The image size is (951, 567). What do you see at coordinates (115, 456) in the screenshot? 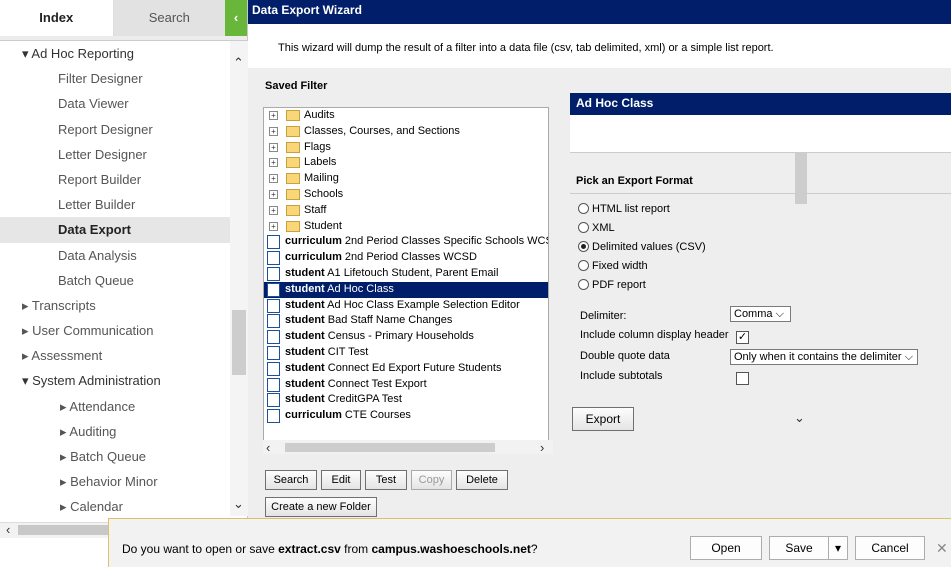
I see `sidebar-item: ▸ Batch Queue` at bounding box center [115, 456].